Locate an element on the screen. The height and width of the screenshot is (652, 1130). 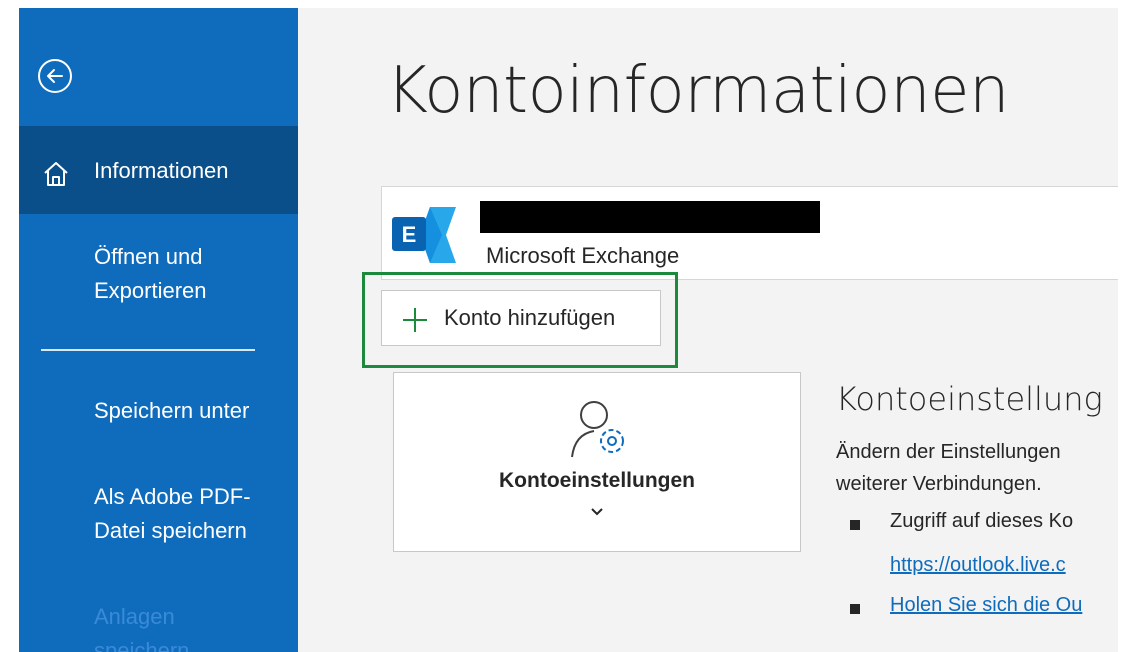
add-account-button: Konto hinzufügen is located at coordinates (521, 318).